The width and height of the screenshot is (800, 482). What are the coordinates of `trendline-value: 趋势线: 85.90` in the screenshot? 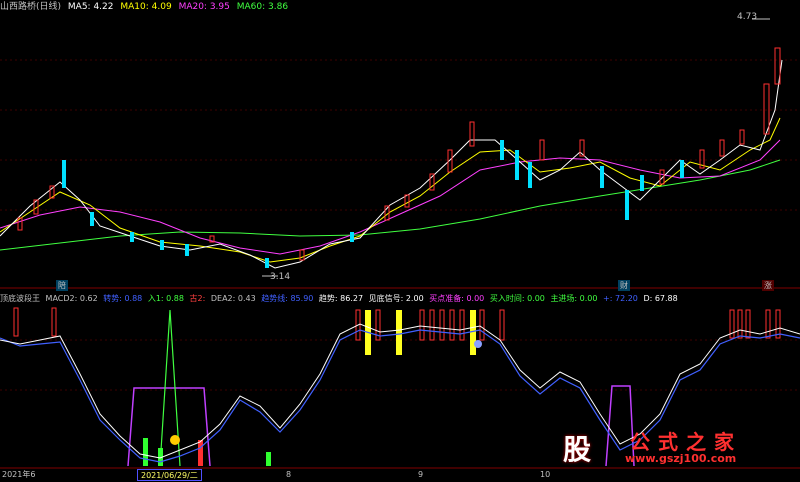 It's located at (287, 298).